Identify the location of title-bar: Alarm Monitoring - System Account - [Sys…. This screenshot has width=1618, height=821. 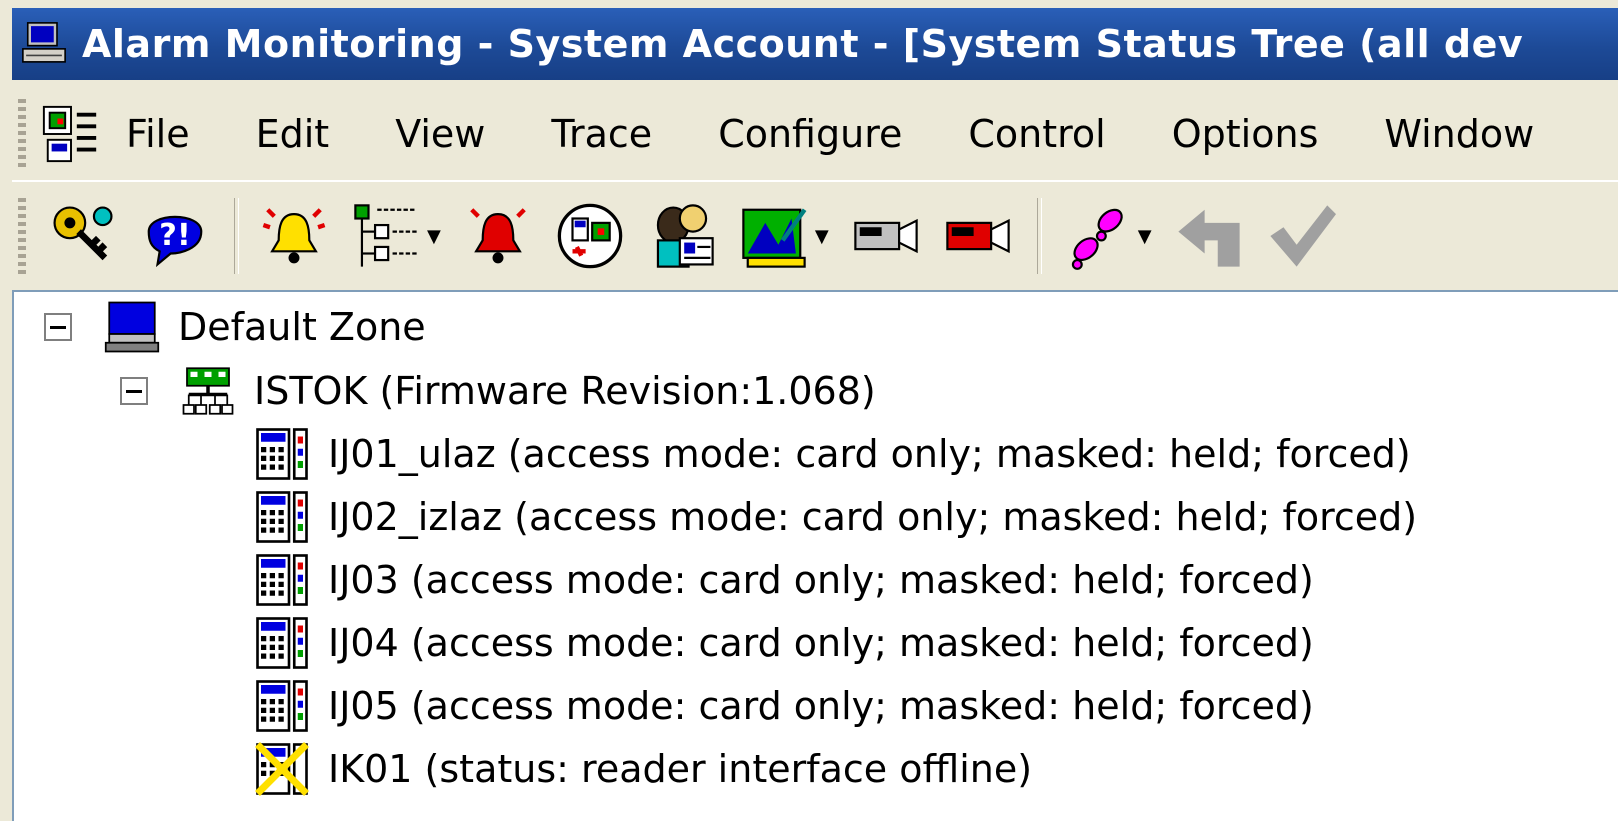
(815, 44).